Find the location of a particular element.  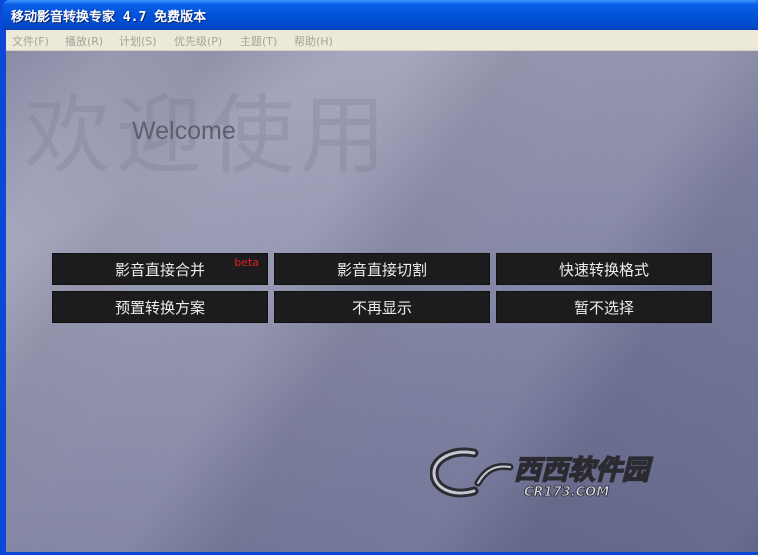

merge-button-label: 影音直接合并 is located at coordinates (159, 270).